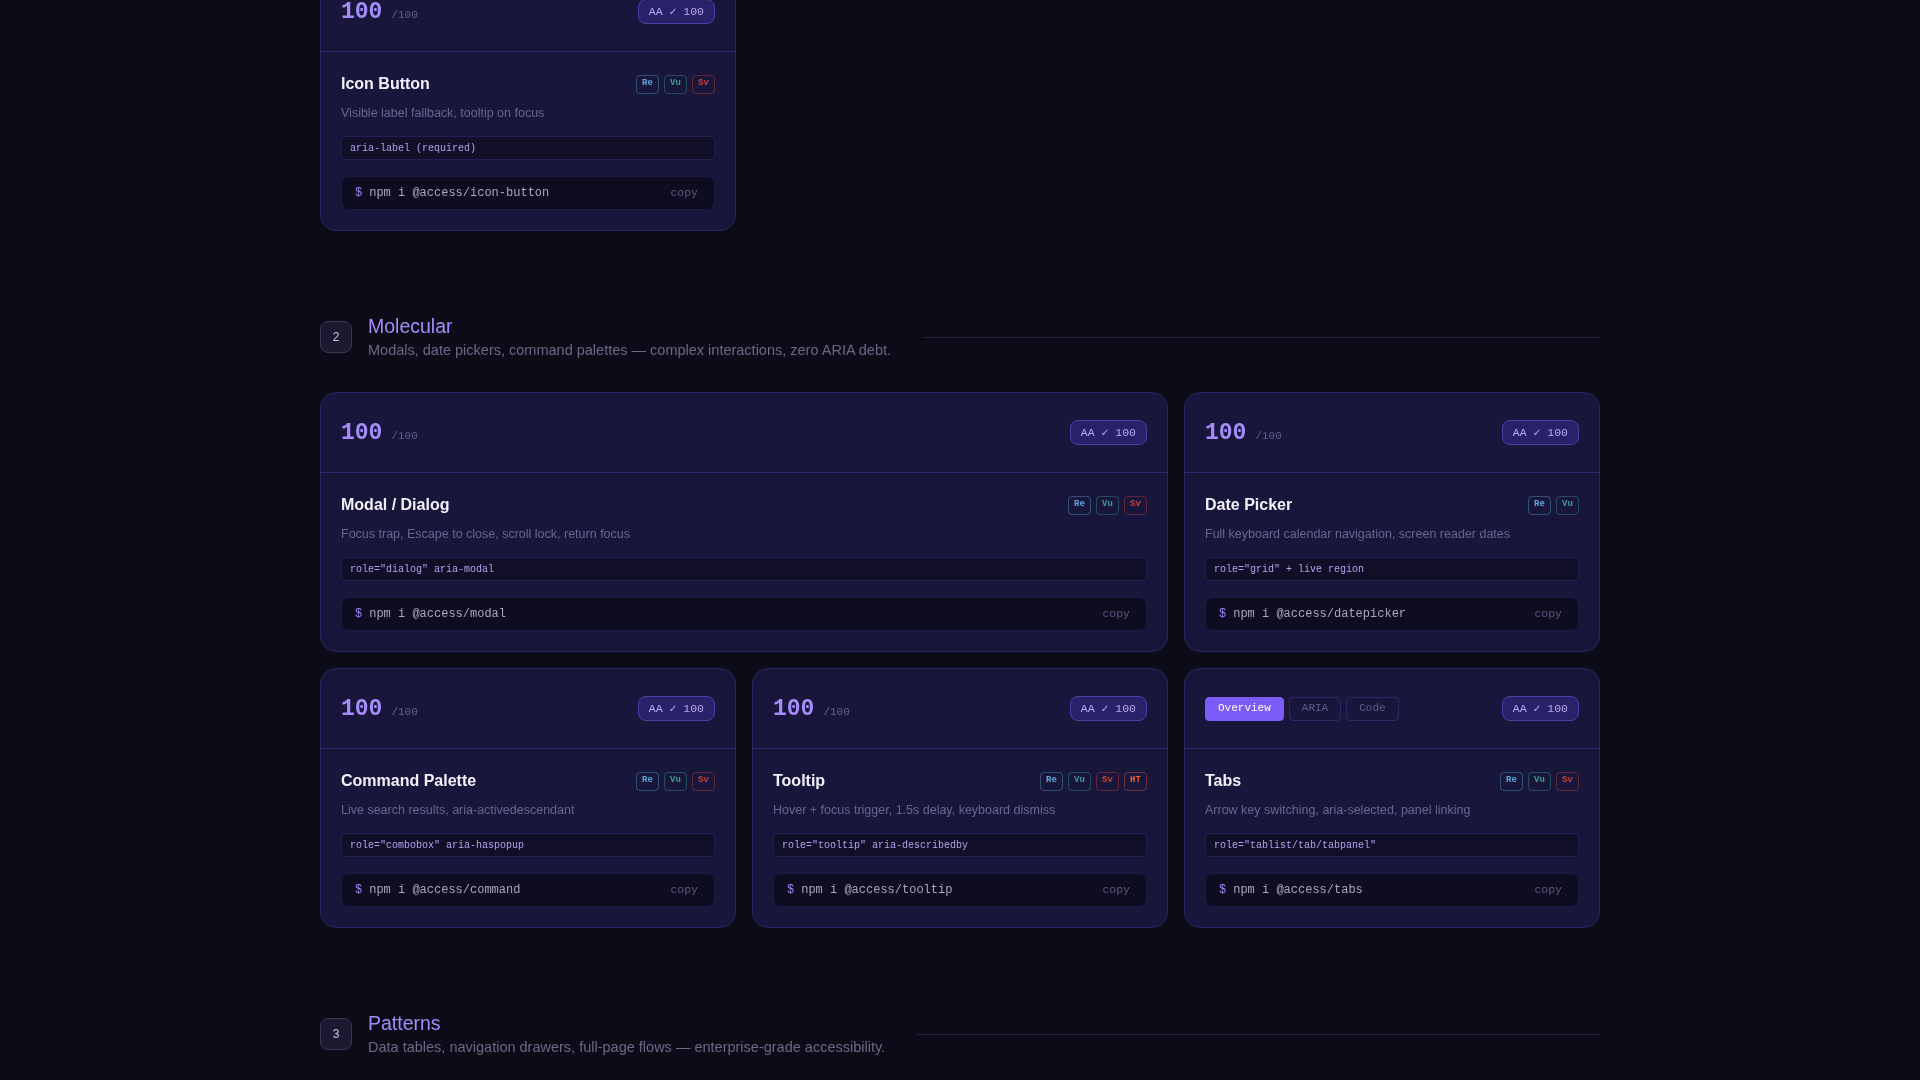 The height and width of the screenshot is (1080, 1920). Describe the element at coordinates (1315, 708) in the screenshot. I see `tab: ARIA` at that location.